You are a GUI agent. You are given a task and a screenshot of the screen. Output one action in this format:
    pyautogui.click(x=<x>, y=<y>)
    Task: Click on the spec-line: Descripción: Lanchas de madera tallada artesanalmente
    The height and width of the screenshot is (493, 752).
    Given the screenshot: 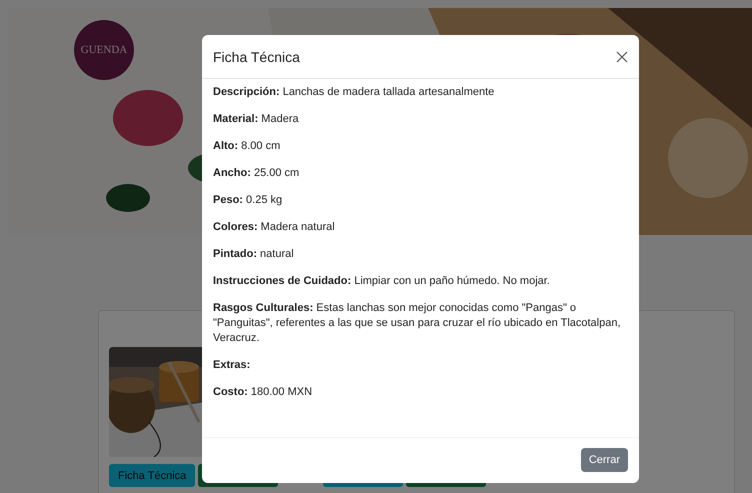 What is the action you would take?
    pyautogui.click(x=354, y=92)
    